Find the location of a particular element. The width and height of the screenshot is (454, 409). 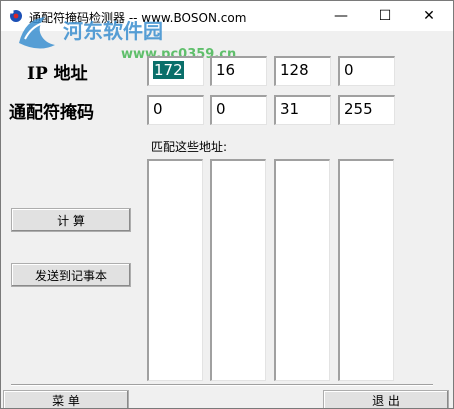

watermark-text: 河东软件园 is located at coordinates (113, 31).